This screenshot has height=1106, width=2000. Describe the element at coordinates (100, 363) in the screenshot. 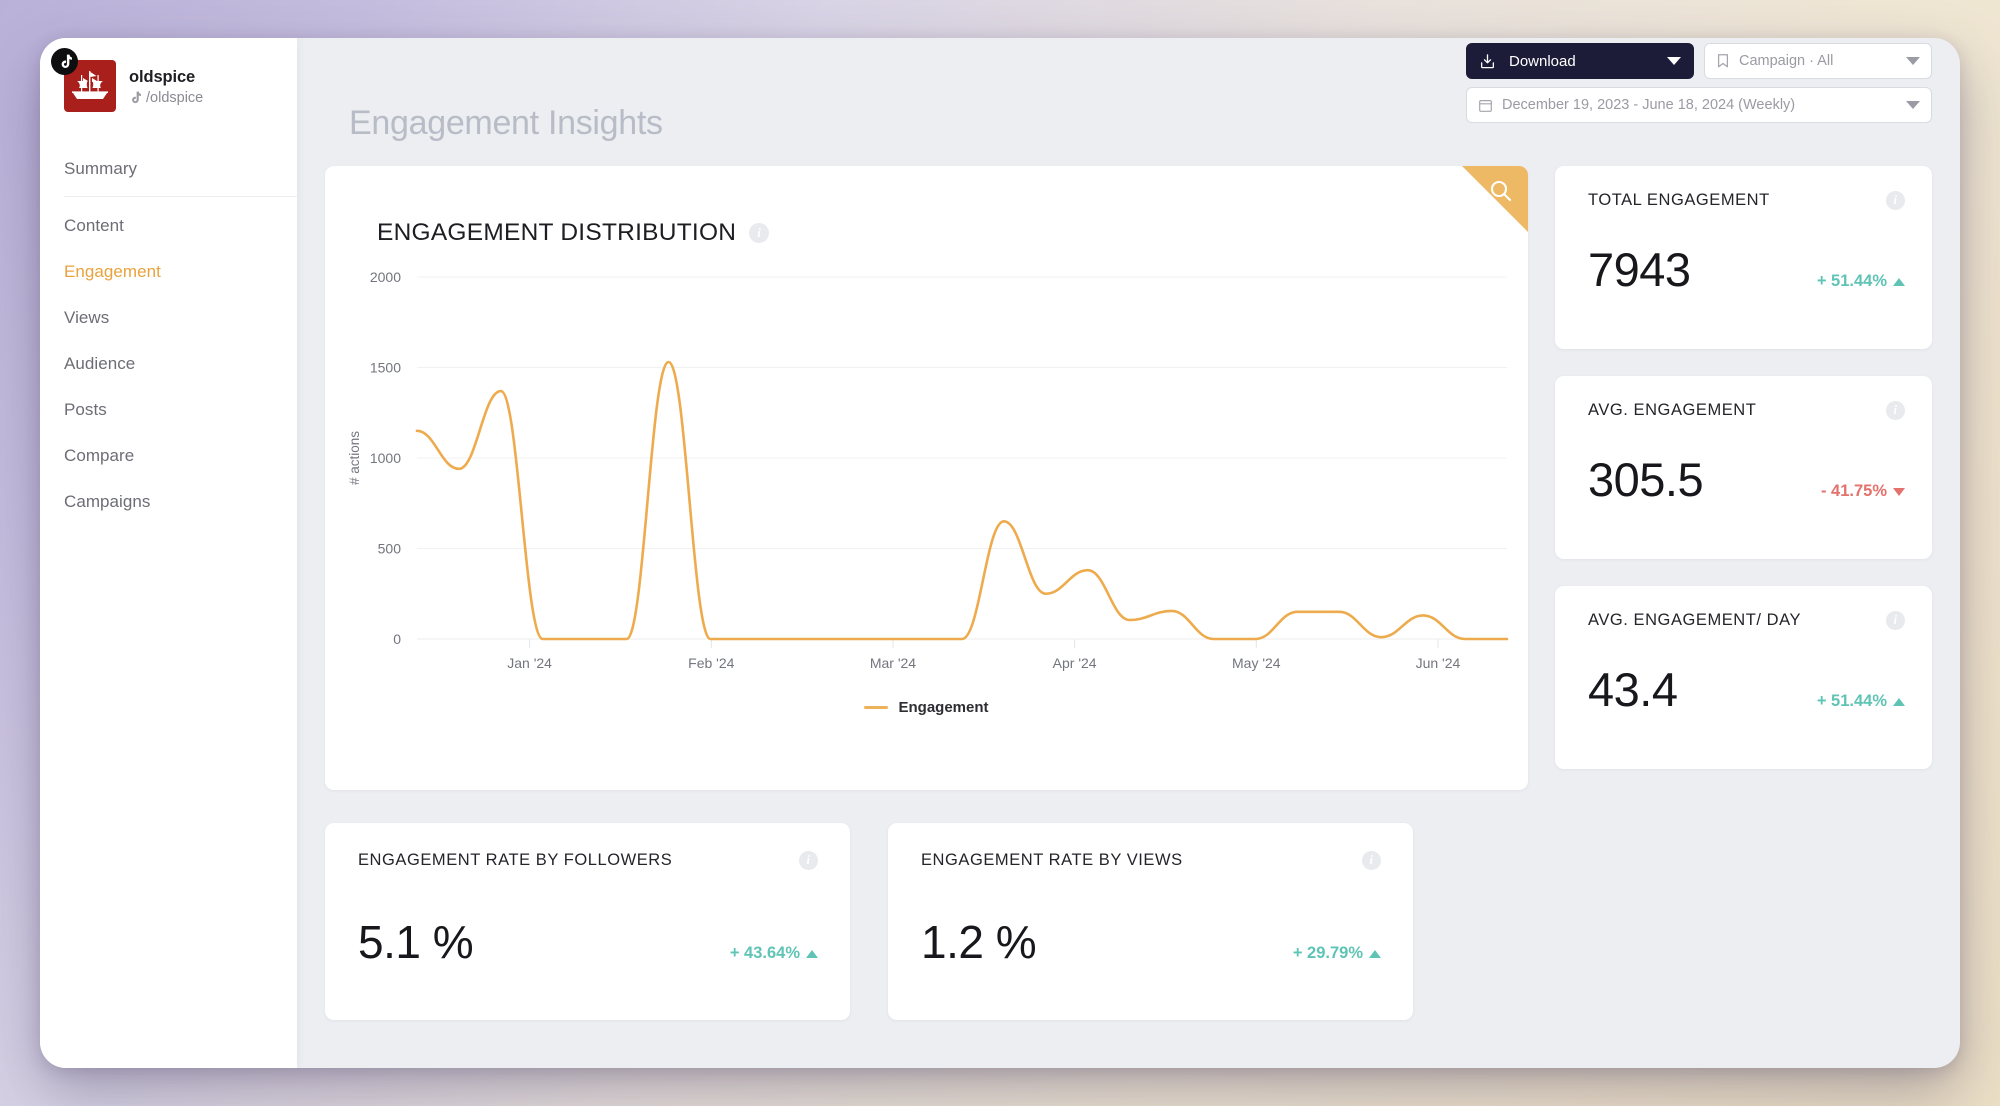

I see `sidebar-item-label: Audience` at that location.